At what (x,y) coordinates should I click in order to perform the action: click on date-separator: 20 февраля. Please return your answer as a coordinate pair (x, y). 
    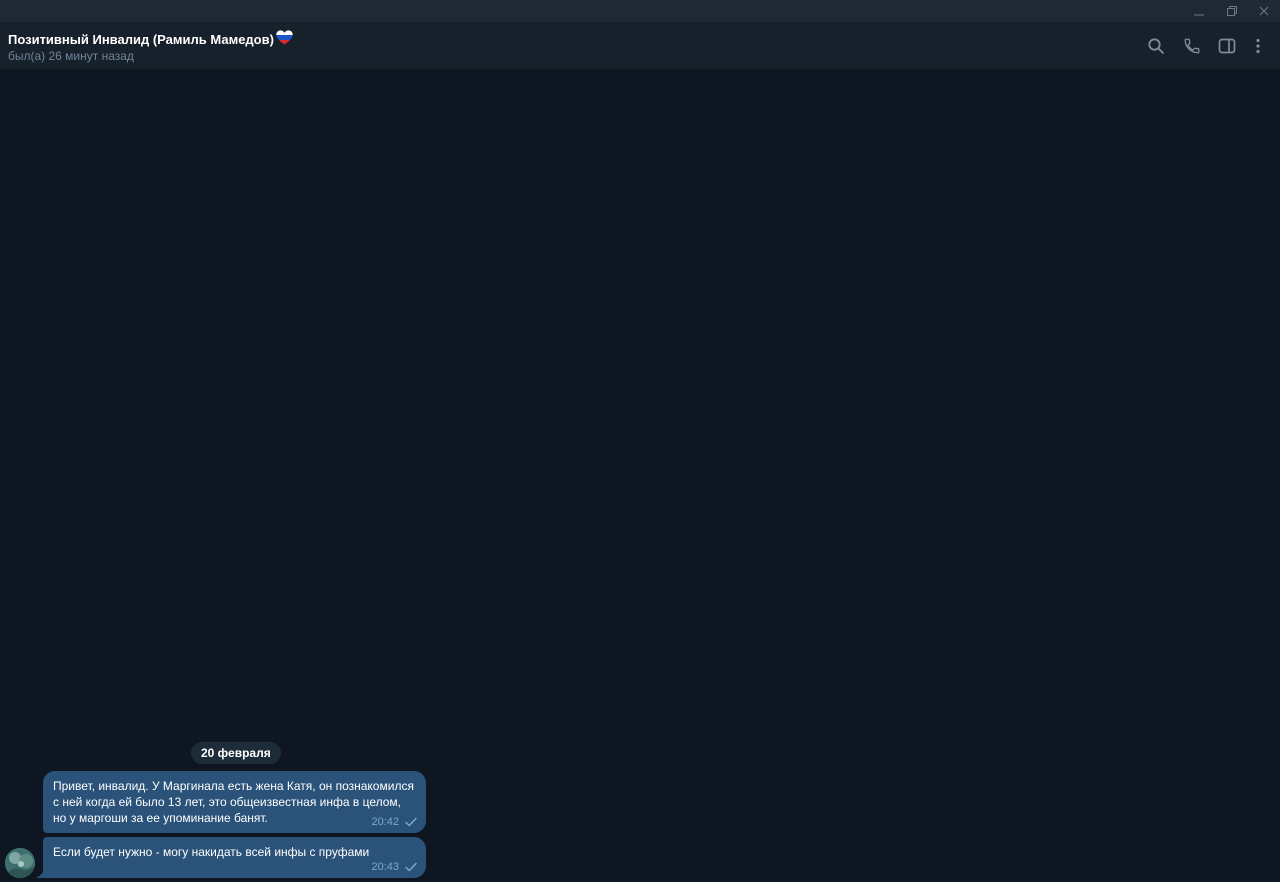
    Looking at the image, I should click on (236, 753).